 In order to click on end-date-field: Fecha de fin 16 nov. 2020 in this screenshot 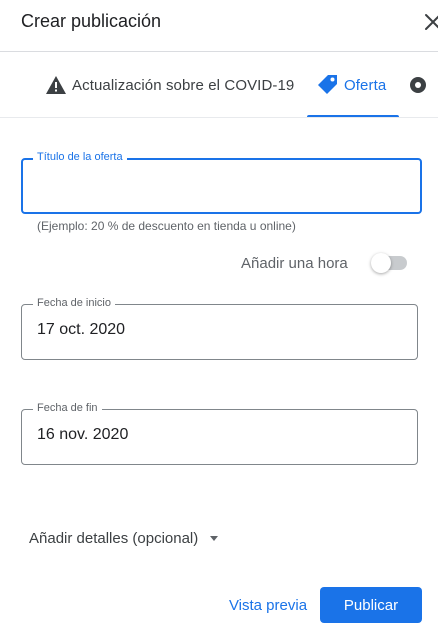, I will do `click(219, 433)`.